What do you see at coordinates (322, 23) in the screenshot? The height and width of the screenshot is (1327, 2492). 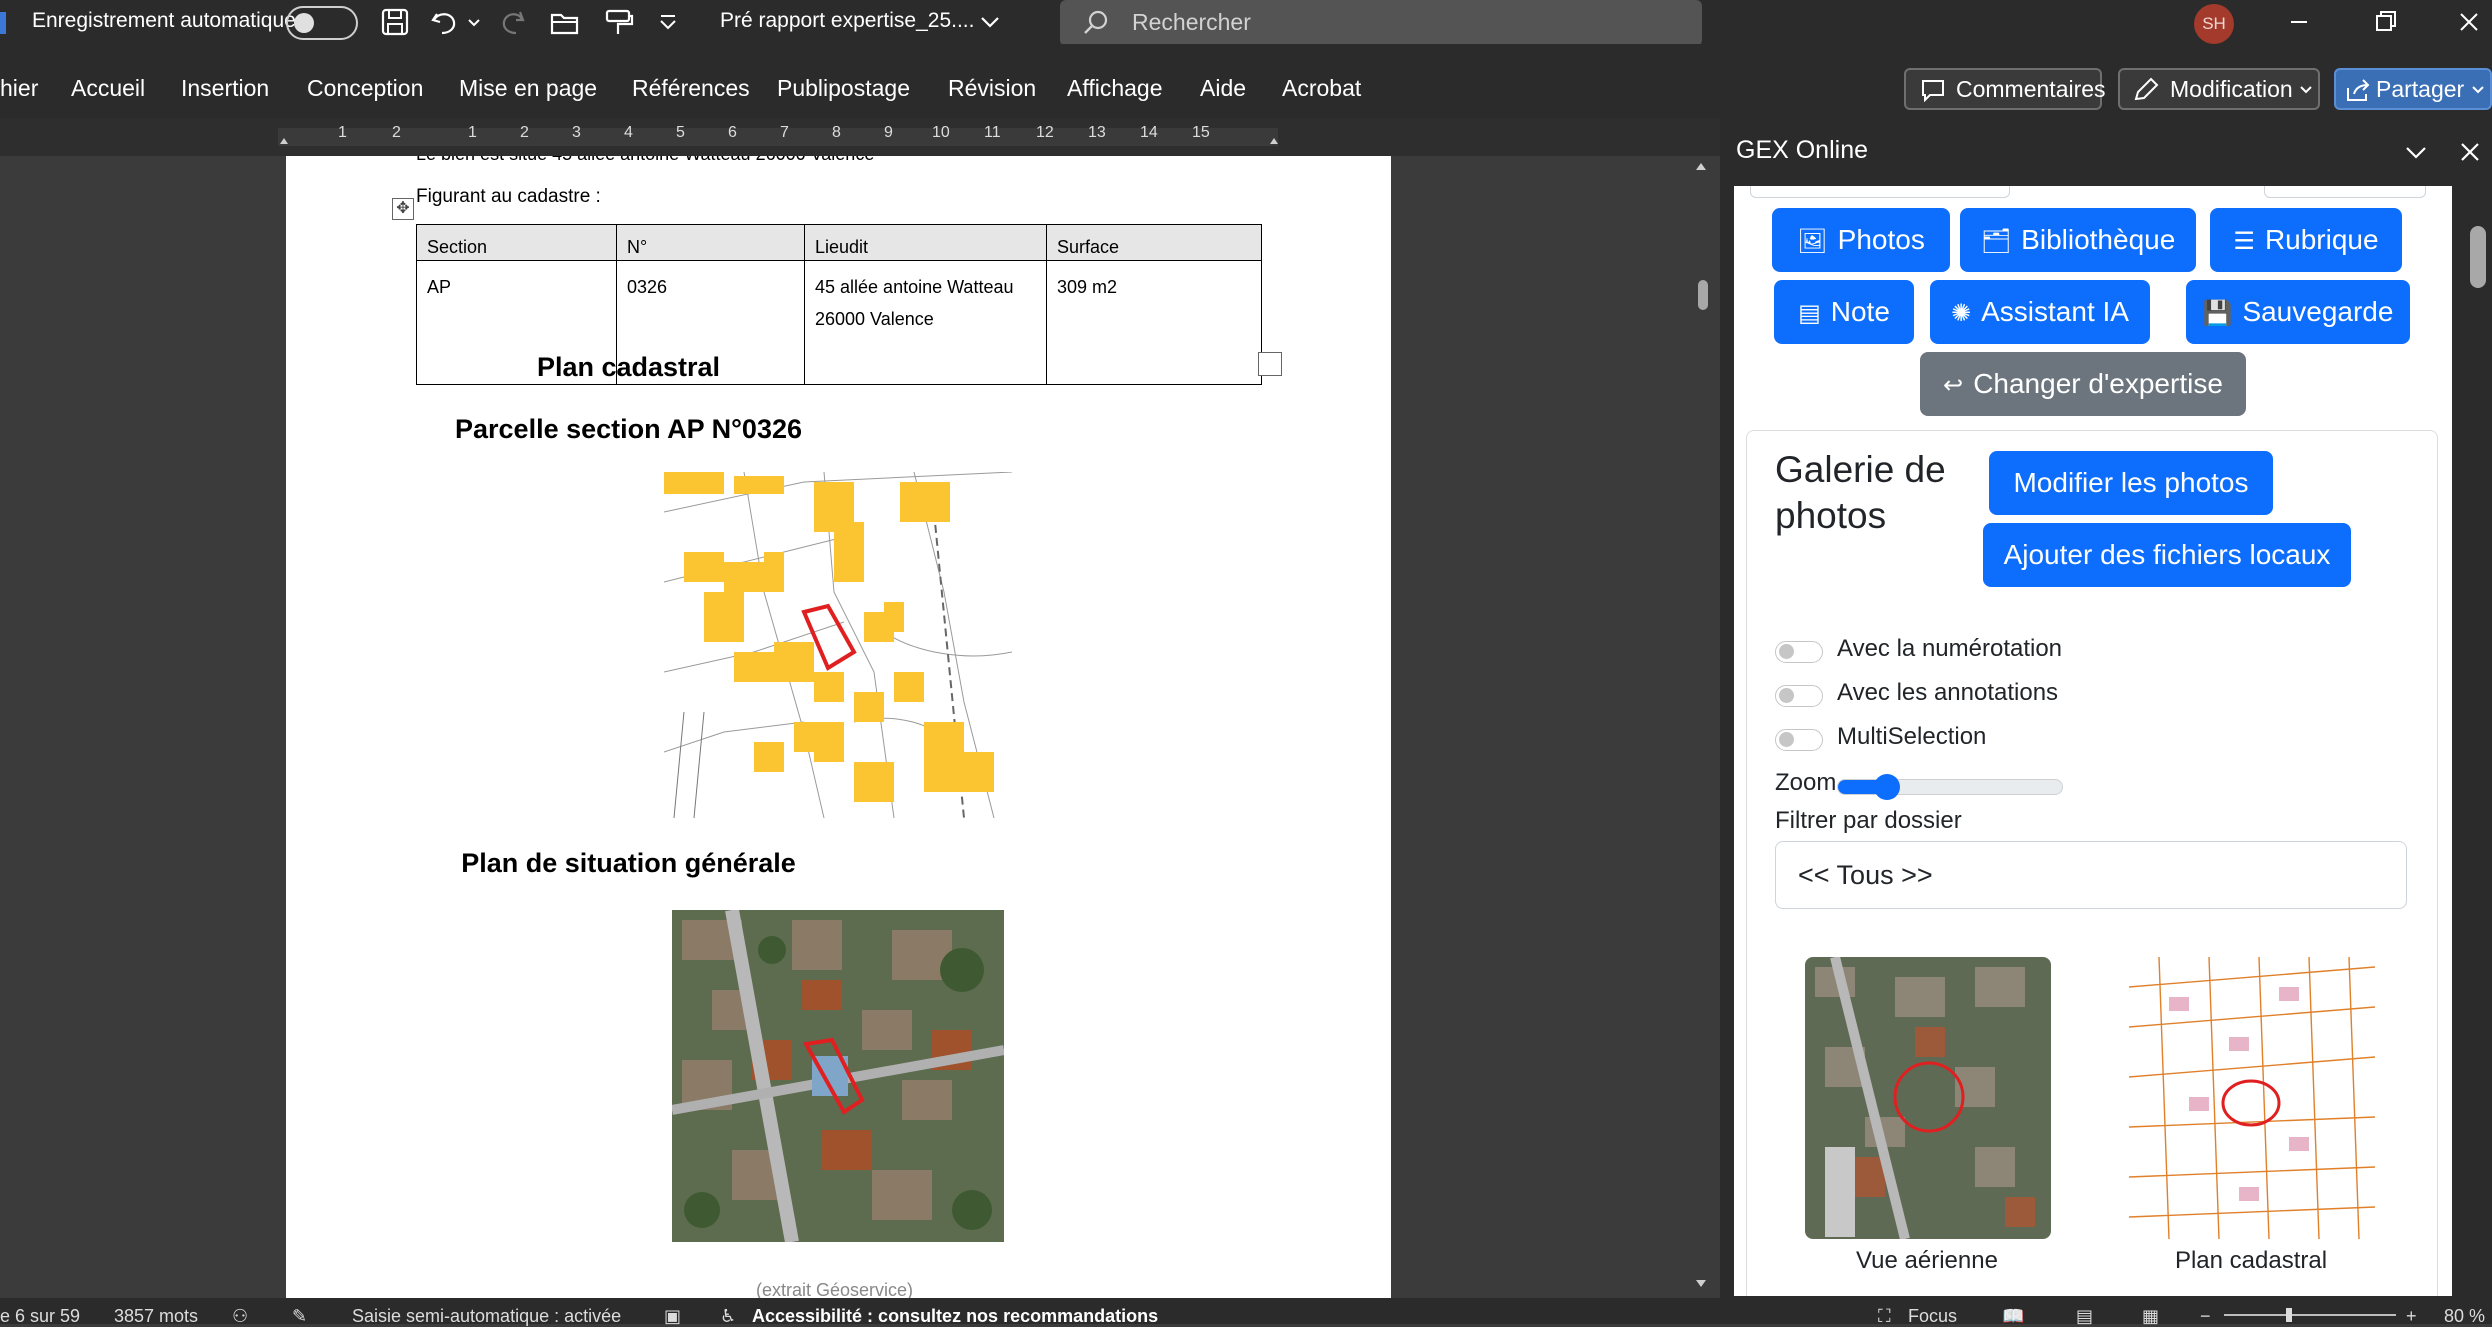 I see `autosave-toggle` at bounding box center [322, 23].